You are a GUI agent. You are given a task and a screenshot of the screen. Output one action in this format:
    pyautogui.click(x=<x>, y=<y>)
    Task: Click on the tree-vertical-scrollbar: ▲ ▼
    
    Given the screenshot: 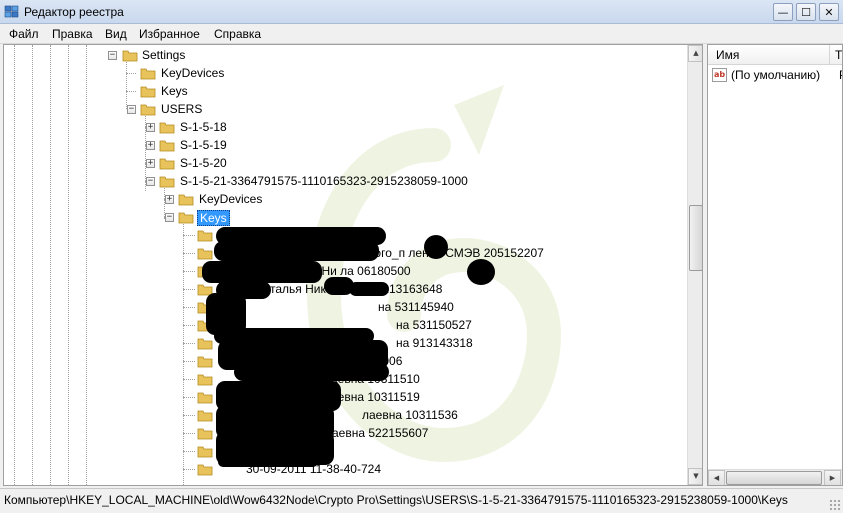 What is the action you would take?
    pyautogui.click(x=694, y=265)
    